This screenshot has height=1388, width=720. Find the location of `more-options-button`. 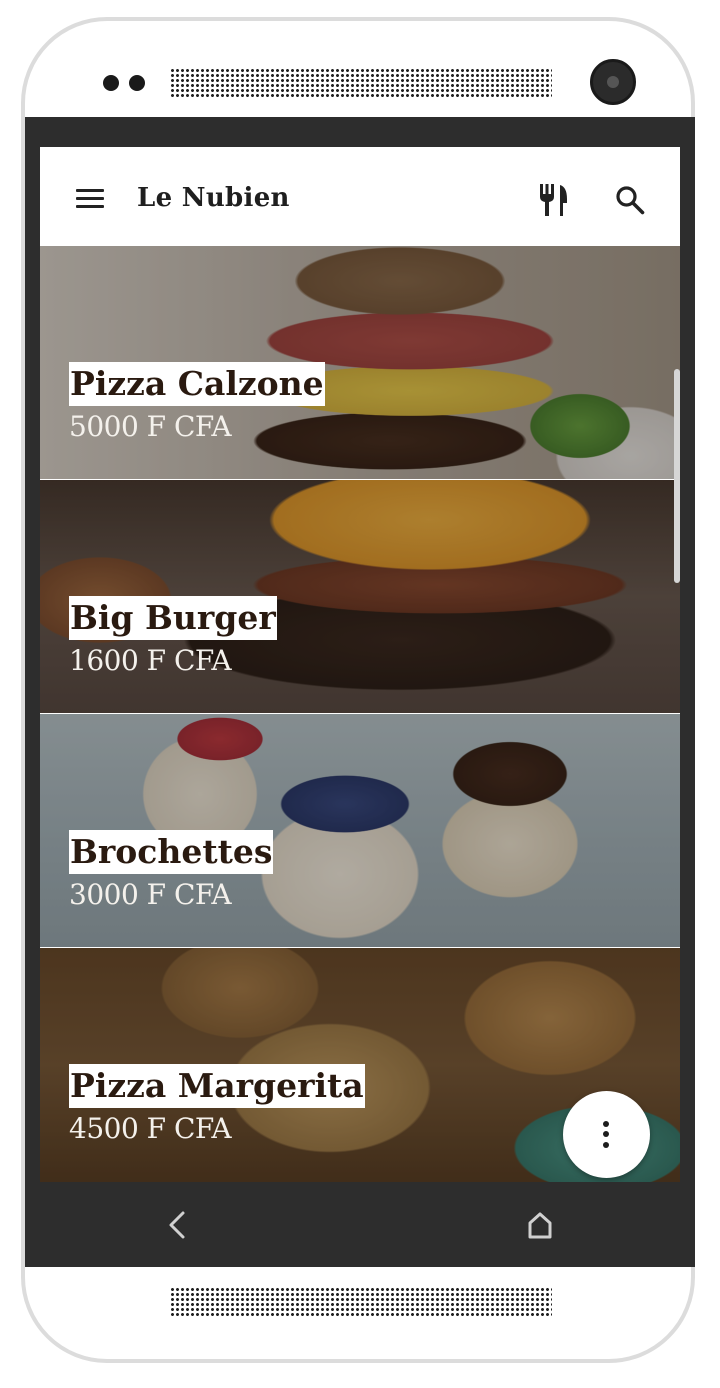

more-options-button is located at coordinates (606, 1134).